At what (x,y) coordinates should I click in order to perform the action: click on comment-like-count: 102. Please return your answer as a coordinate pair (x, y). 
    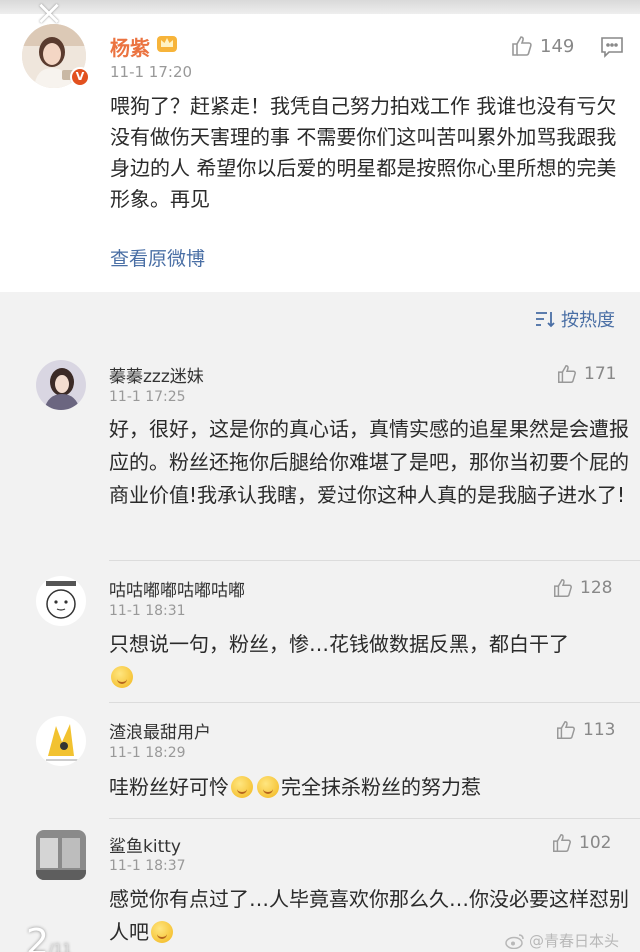
    Looking at the image, I should click on (595, 843).